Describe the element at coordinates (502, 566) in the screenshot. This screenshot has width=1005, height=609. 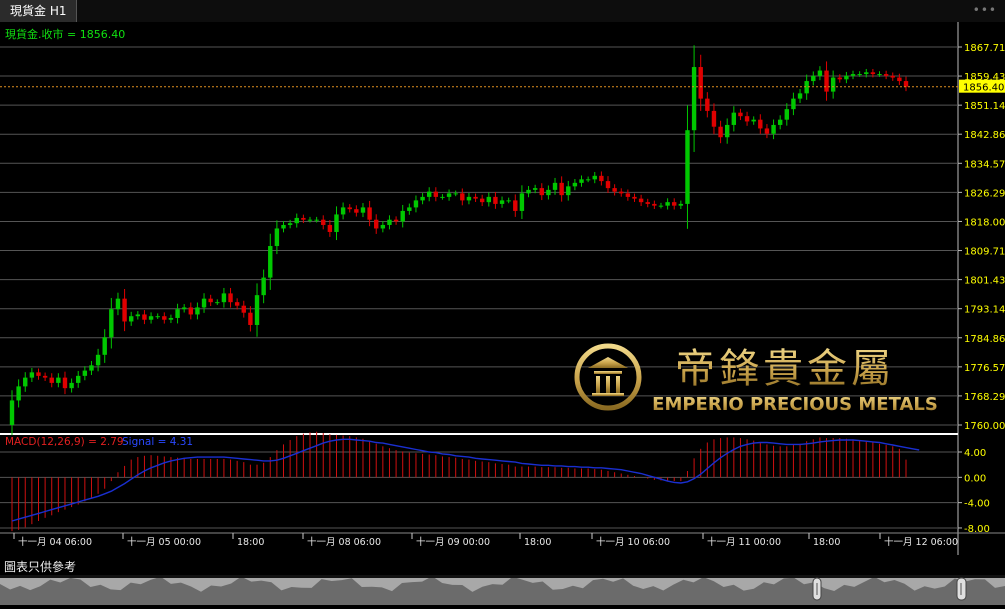
I see `status-bar: 圖表只供參考` at that location.